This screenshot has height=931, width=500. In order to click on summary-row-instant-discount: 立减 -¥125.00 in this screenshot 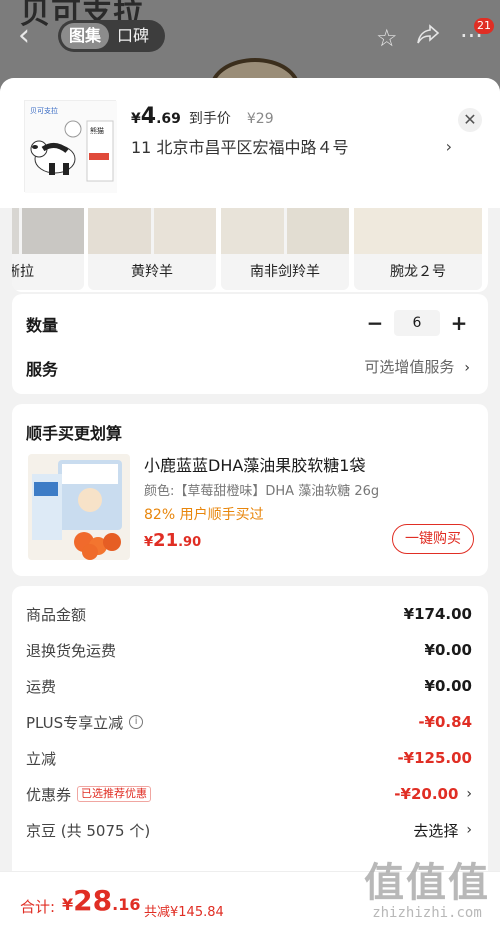, I will do `click(249, 758)`.